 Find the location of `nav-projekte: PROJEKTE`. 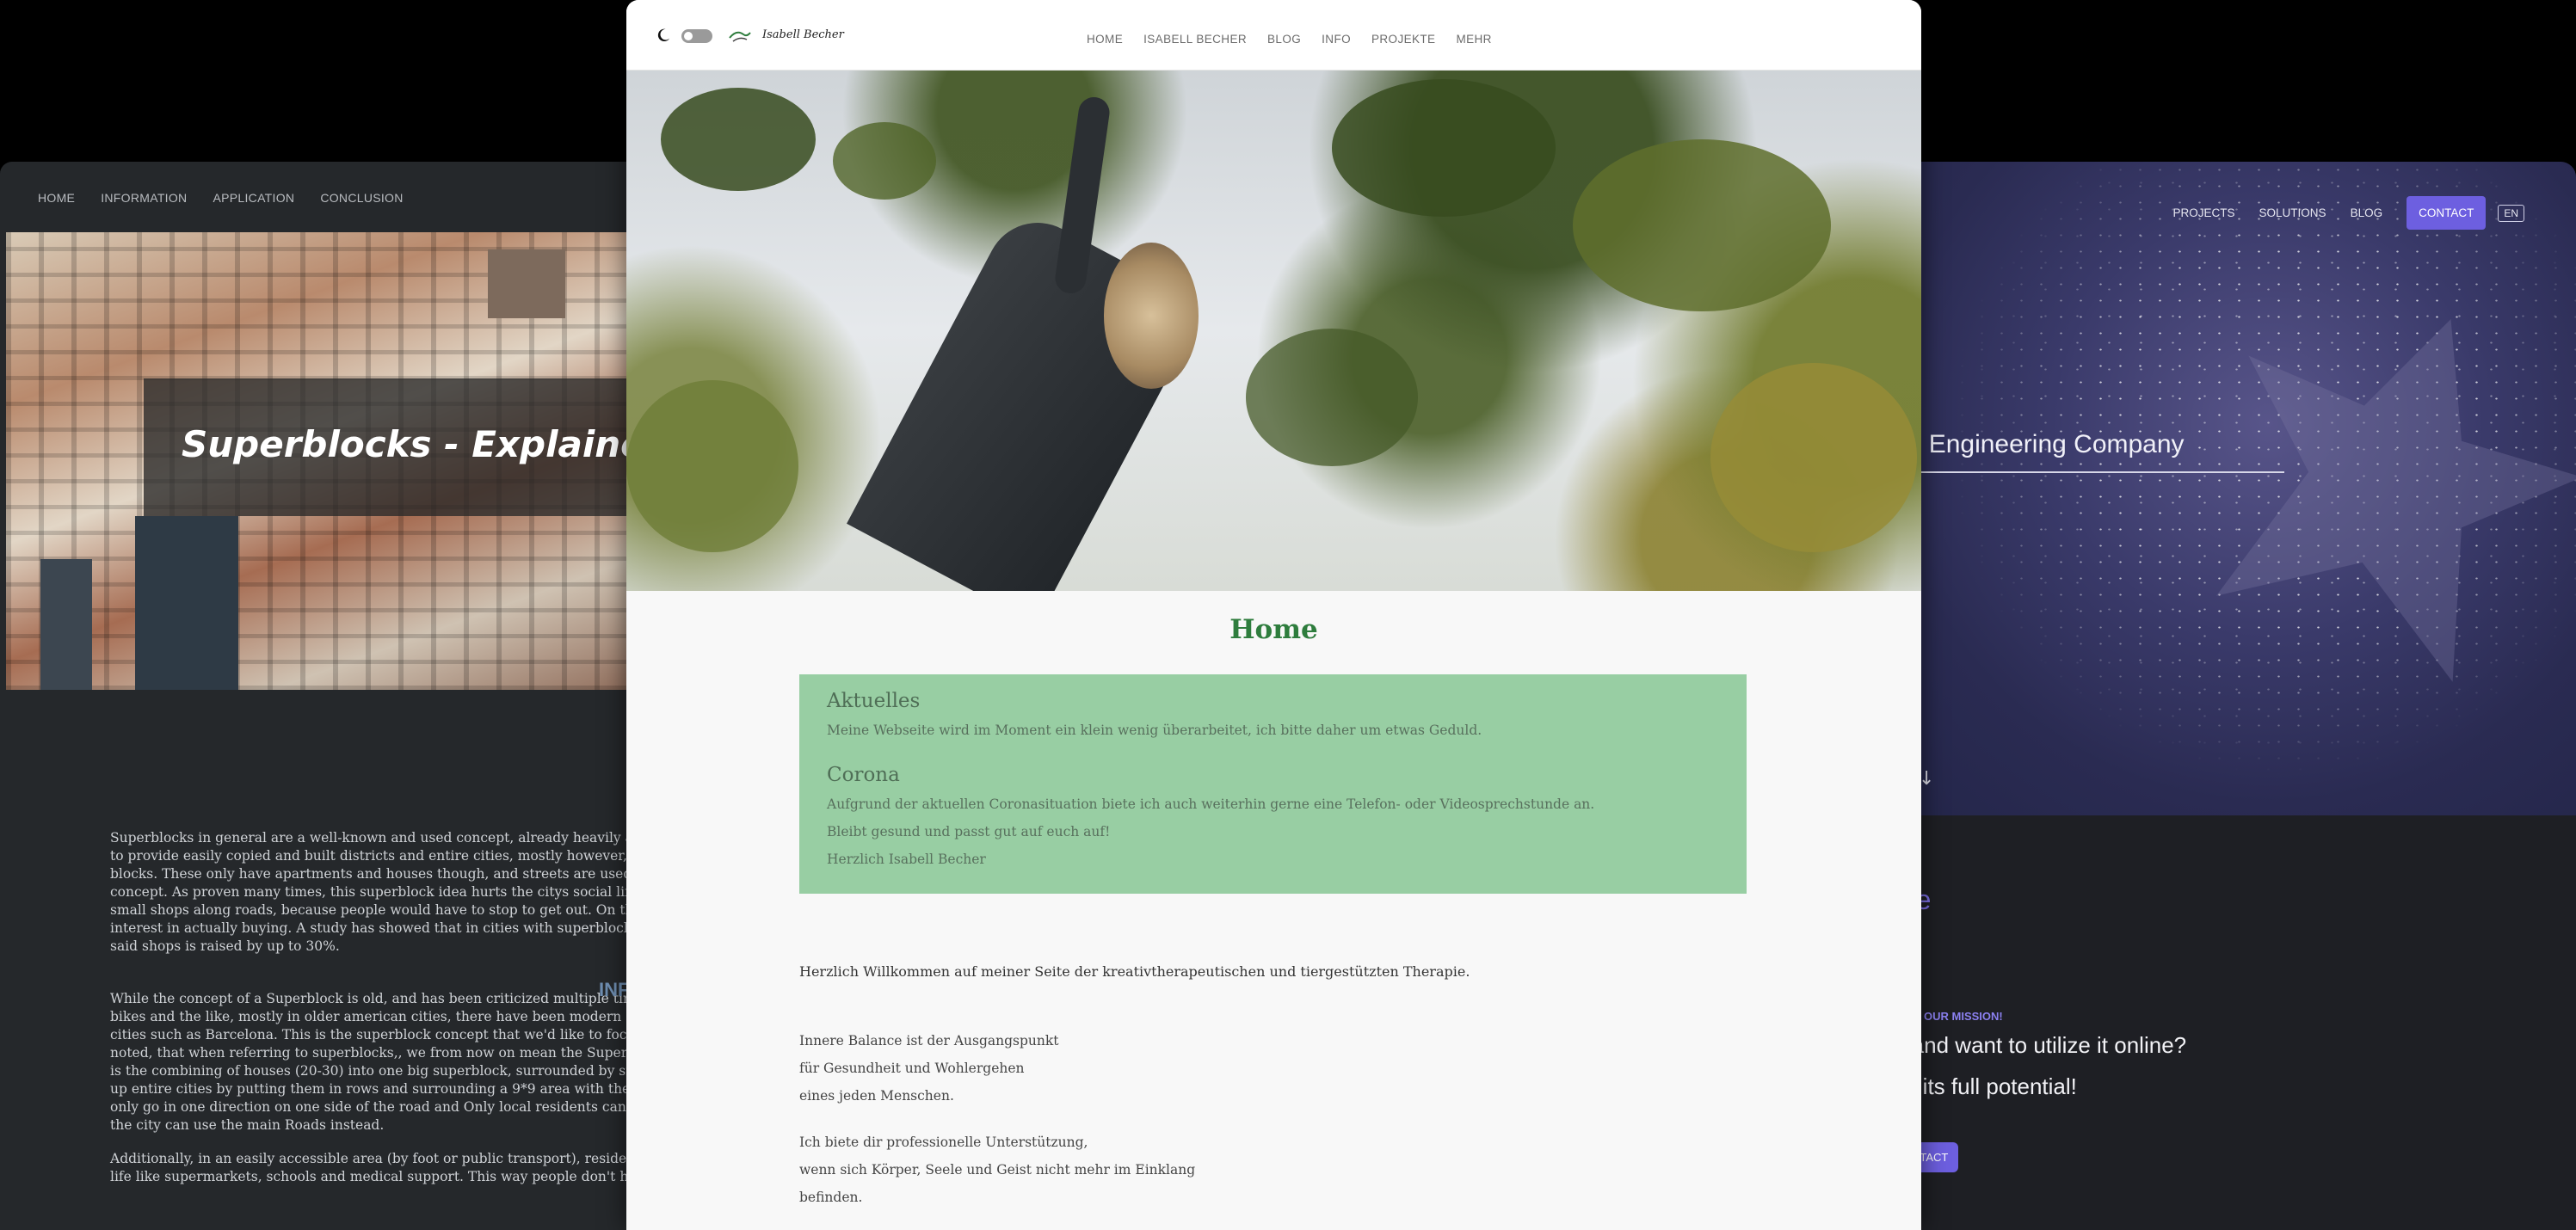

nav-projekte: PROJEKTE is located at coordinates (1403, 39).